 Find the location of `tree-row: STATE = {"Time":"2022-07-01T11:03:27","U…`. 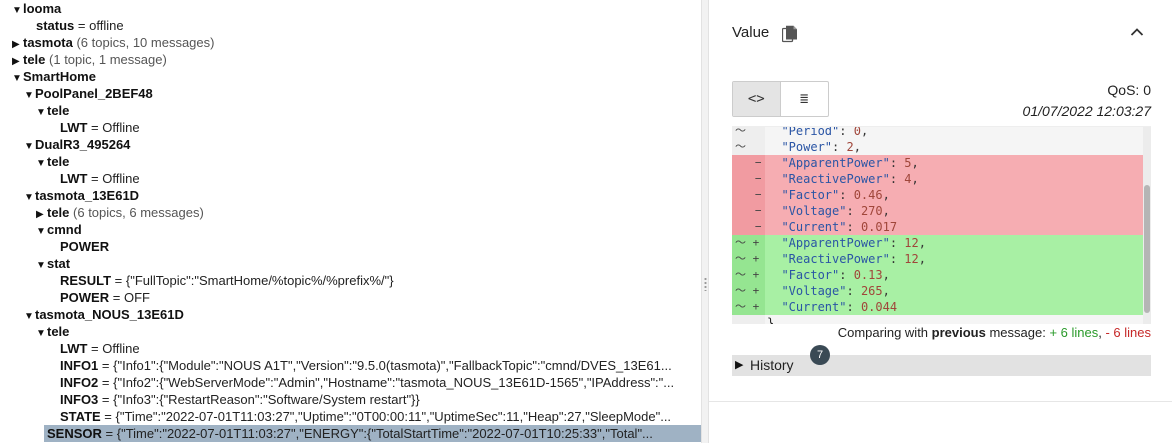

tree-row: STATE = {"Time":"2022-07-01T11:03:27","U… is located at coordinates (380, 416).